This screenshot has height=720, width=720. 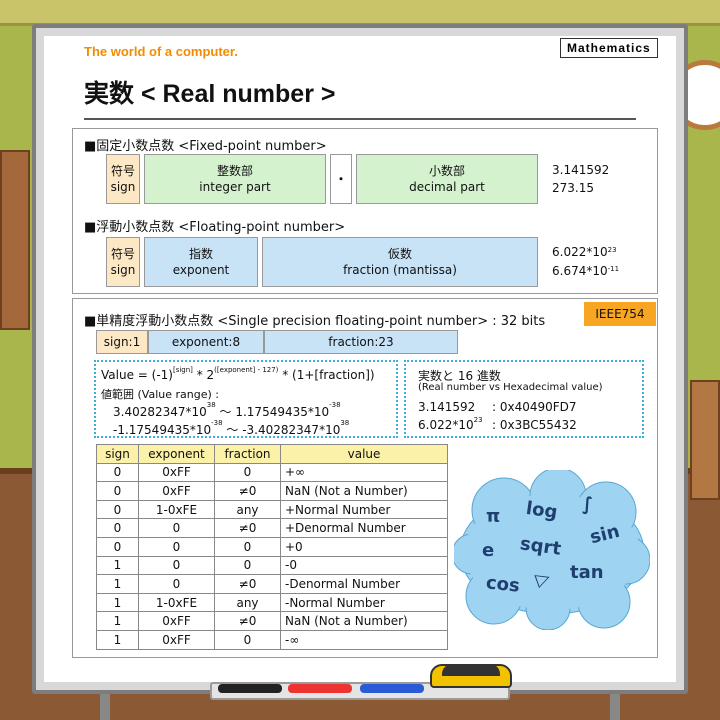 What do you see at coordinates (471, 670) in the screenshot?
I see `eraser-handle` at bounding box center [471, 670].